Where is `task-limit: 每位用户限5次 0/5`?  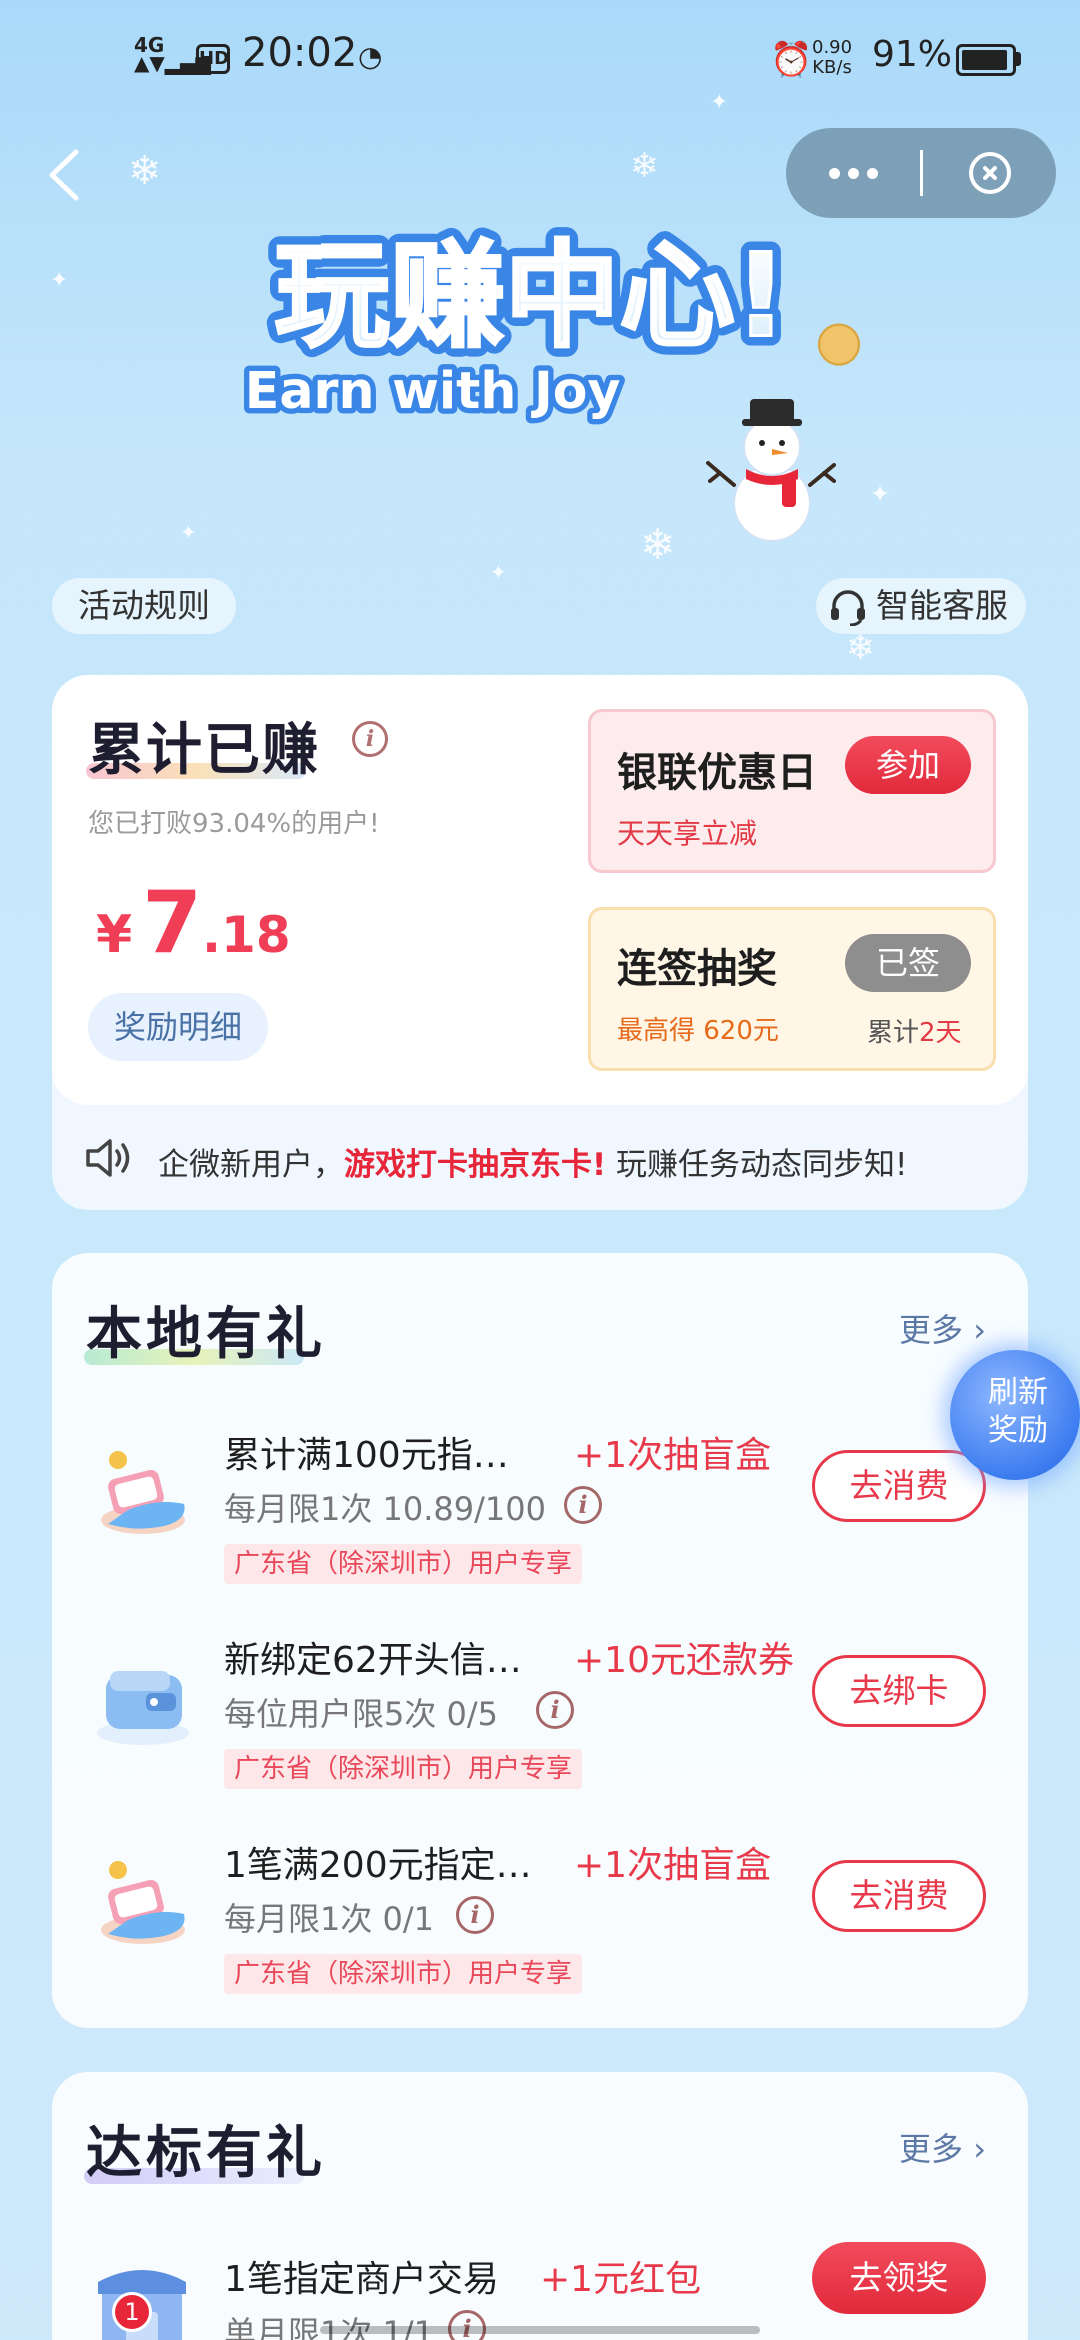 task-limit: 每位用户限5次 0/5 is located at coordinates (361, 1714).